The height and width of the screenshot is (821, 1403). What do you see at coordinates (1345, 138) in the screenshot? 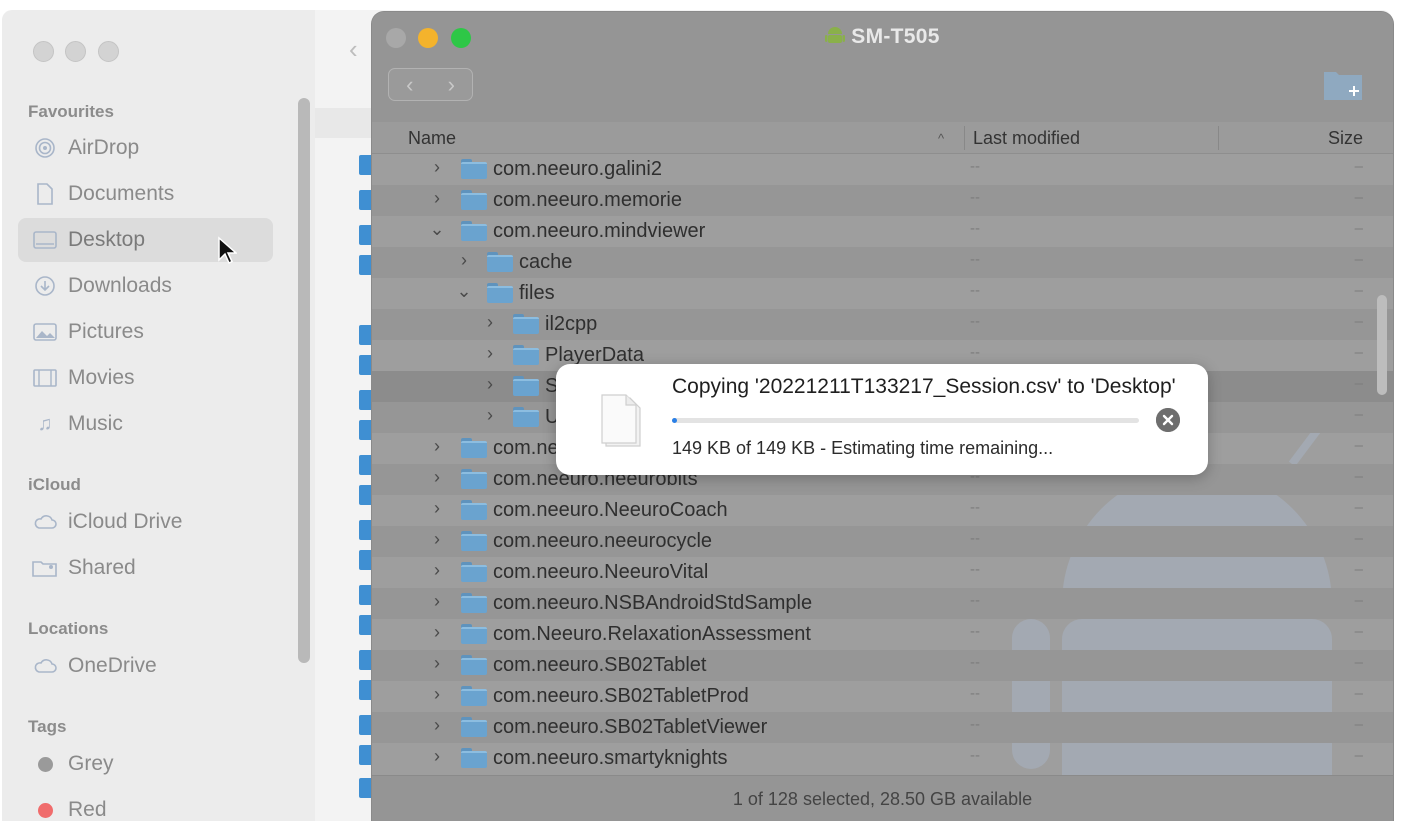
I see `column-size: Size` at bounding box center [1345, 138].